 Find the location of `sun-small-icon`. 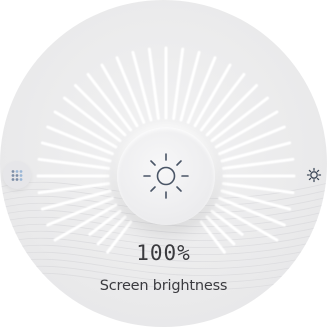

sun-small-icon is located at coordinates (314, 175).